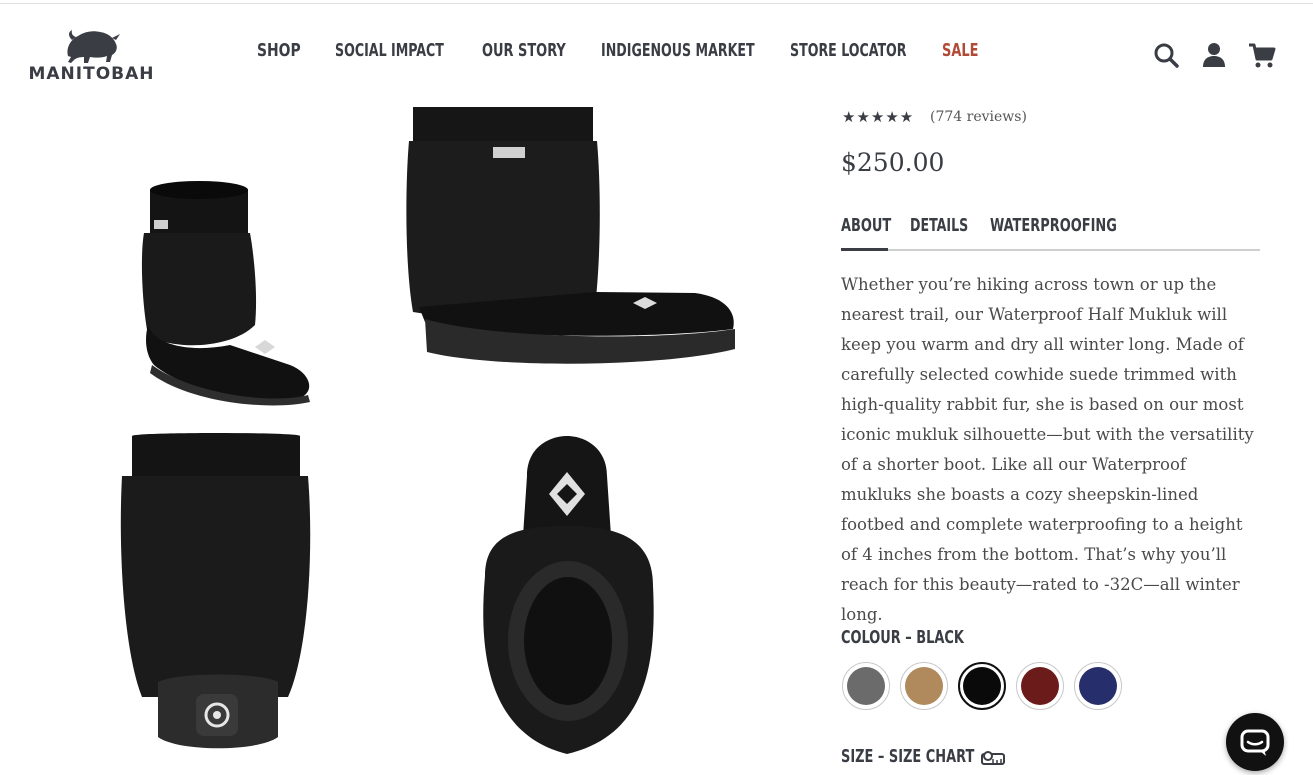  What do you see at coordinates (1098, 686) in the screenshot?
I see `swatch-navy` at bounding box center [1098, 686].